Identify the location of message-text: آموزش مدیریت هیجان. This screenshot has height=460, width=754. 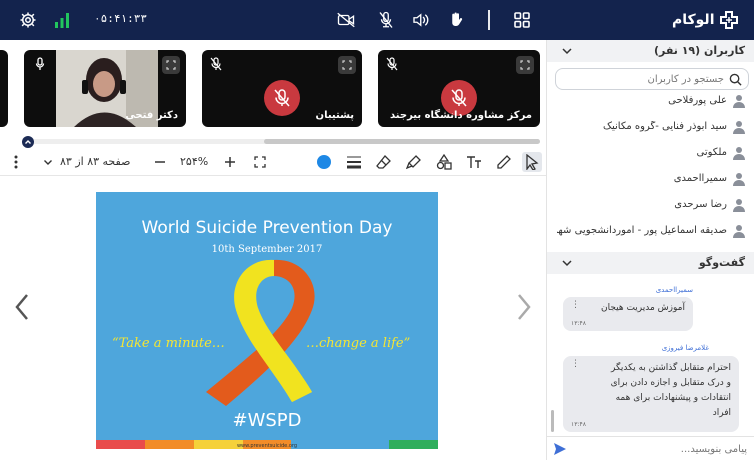
(642, 308).